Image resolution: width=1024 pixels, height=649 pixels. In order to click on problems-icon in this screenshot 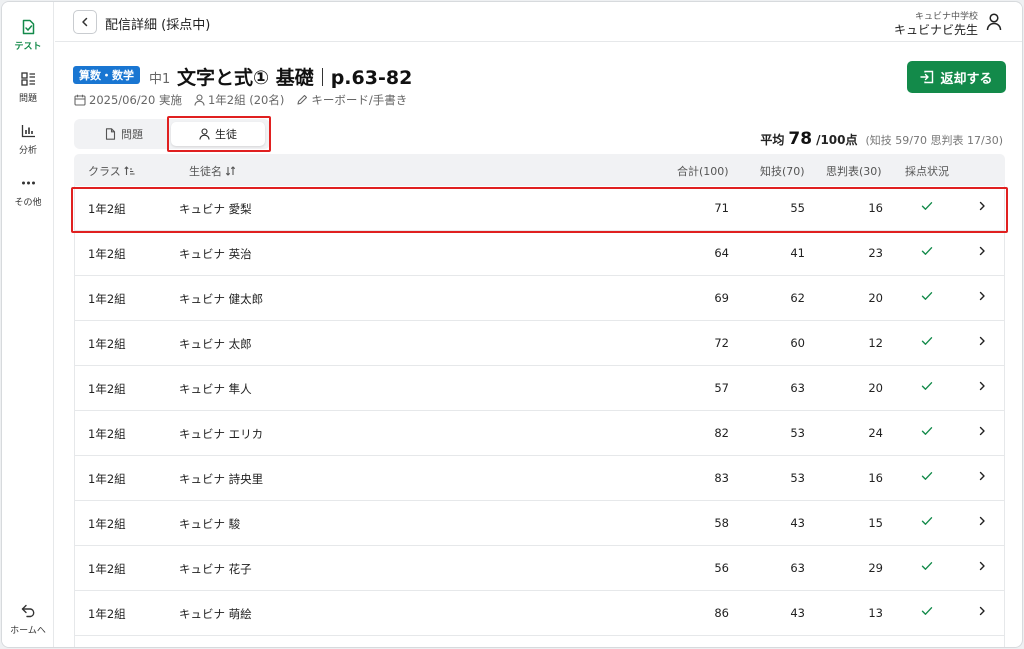, I will do `click(28, 79)`.